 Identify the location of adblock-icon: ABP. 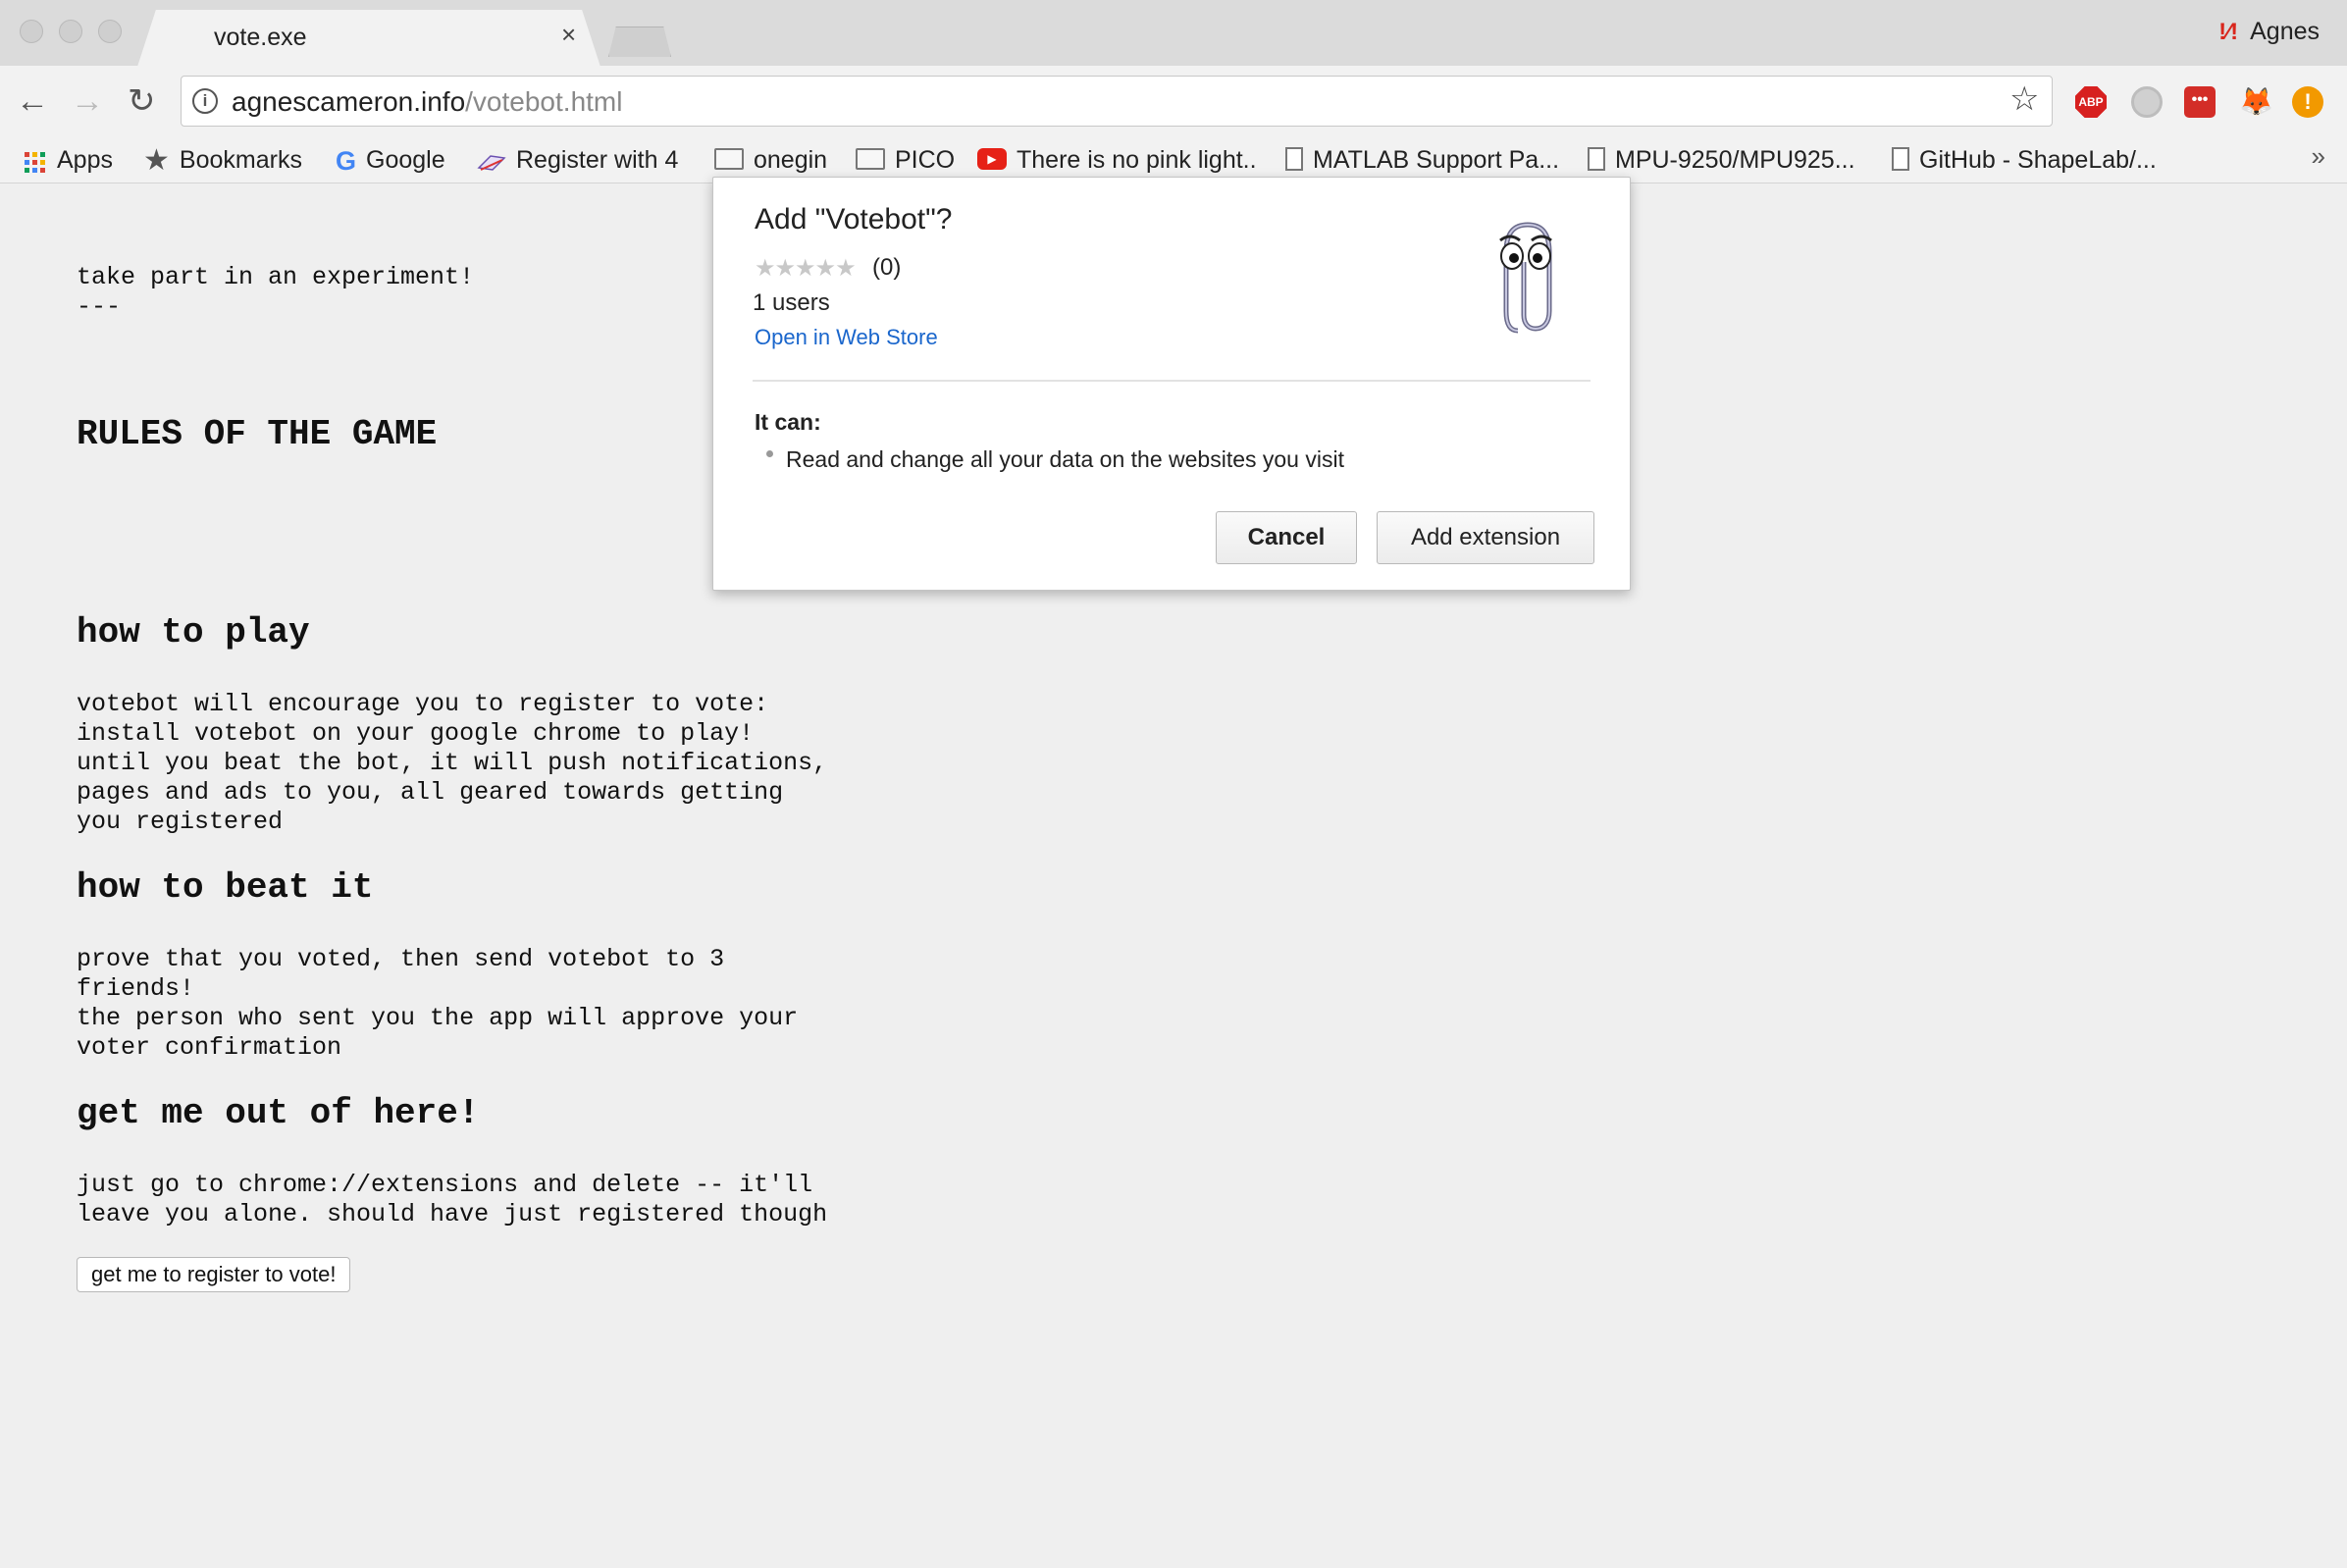
(2091, 102).